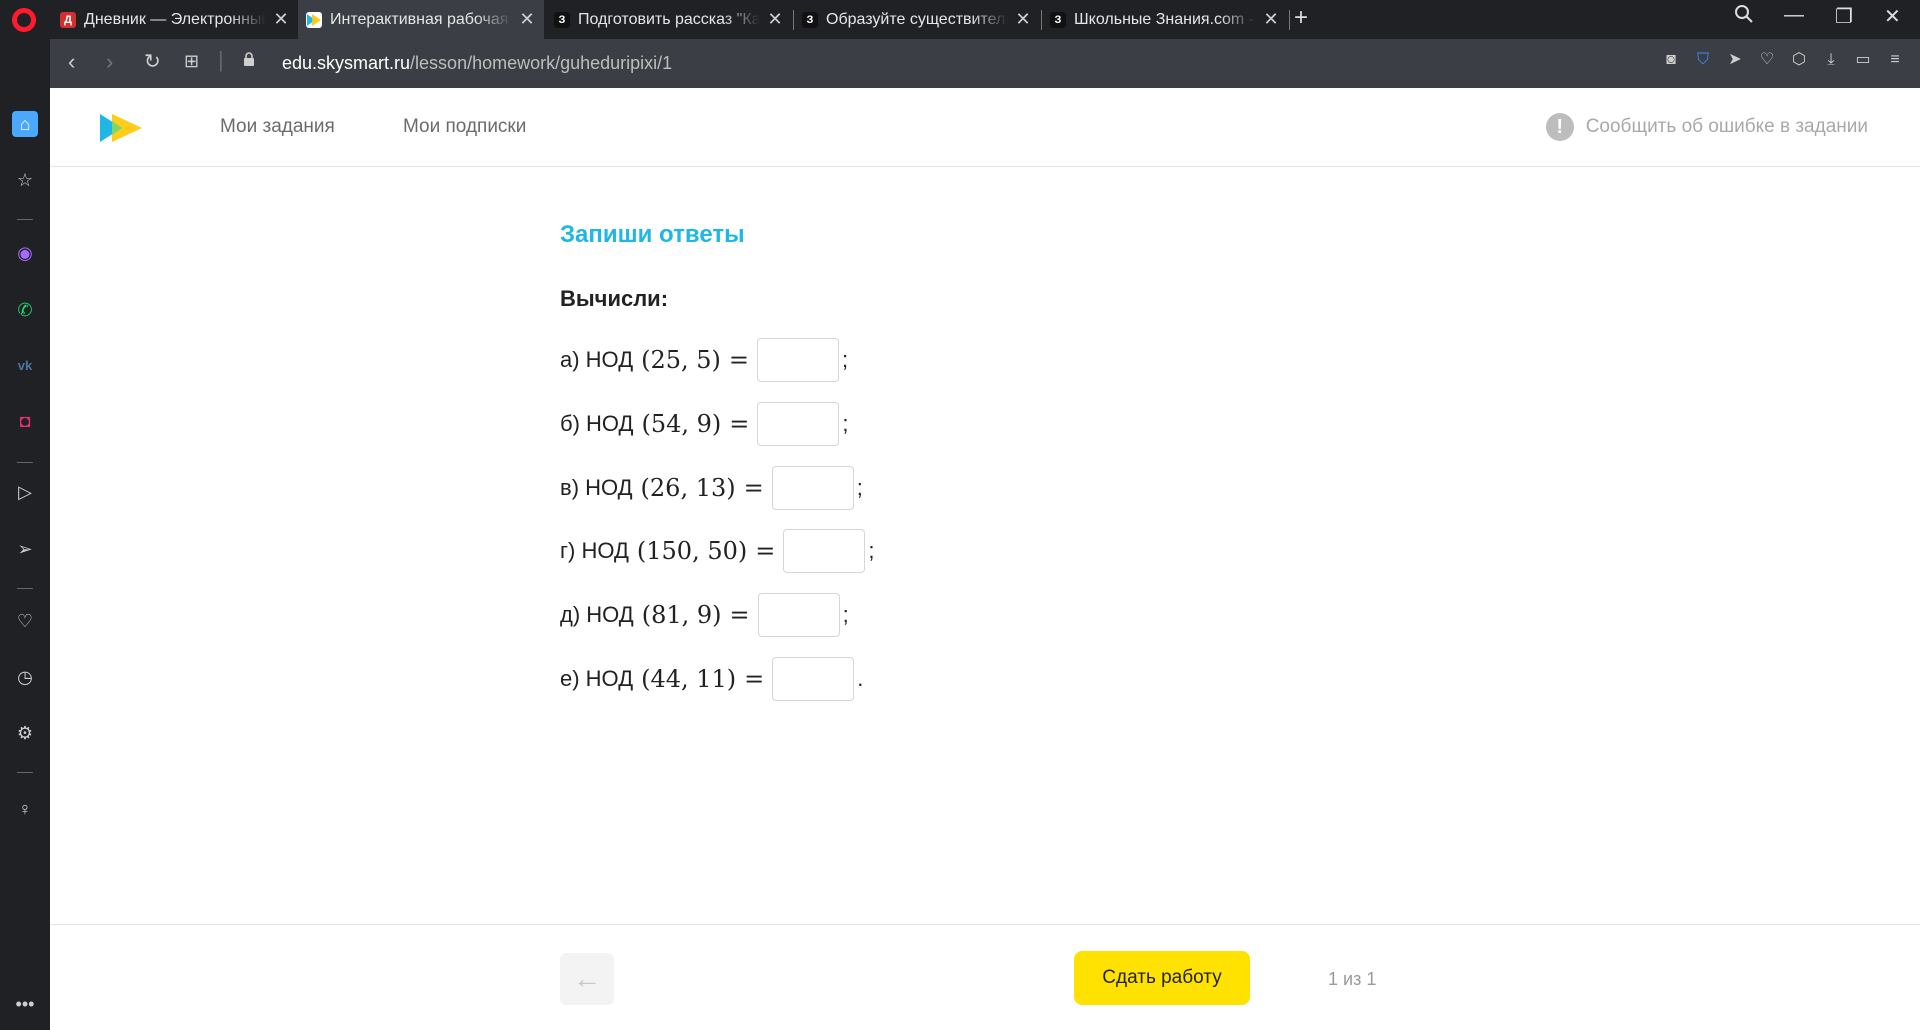 This screenshot has height=1030, width=1920. What do you see at coordinates (25, 365) in the screenshot?
I see `vk-icon: vk` at bounding box center [25, 365].